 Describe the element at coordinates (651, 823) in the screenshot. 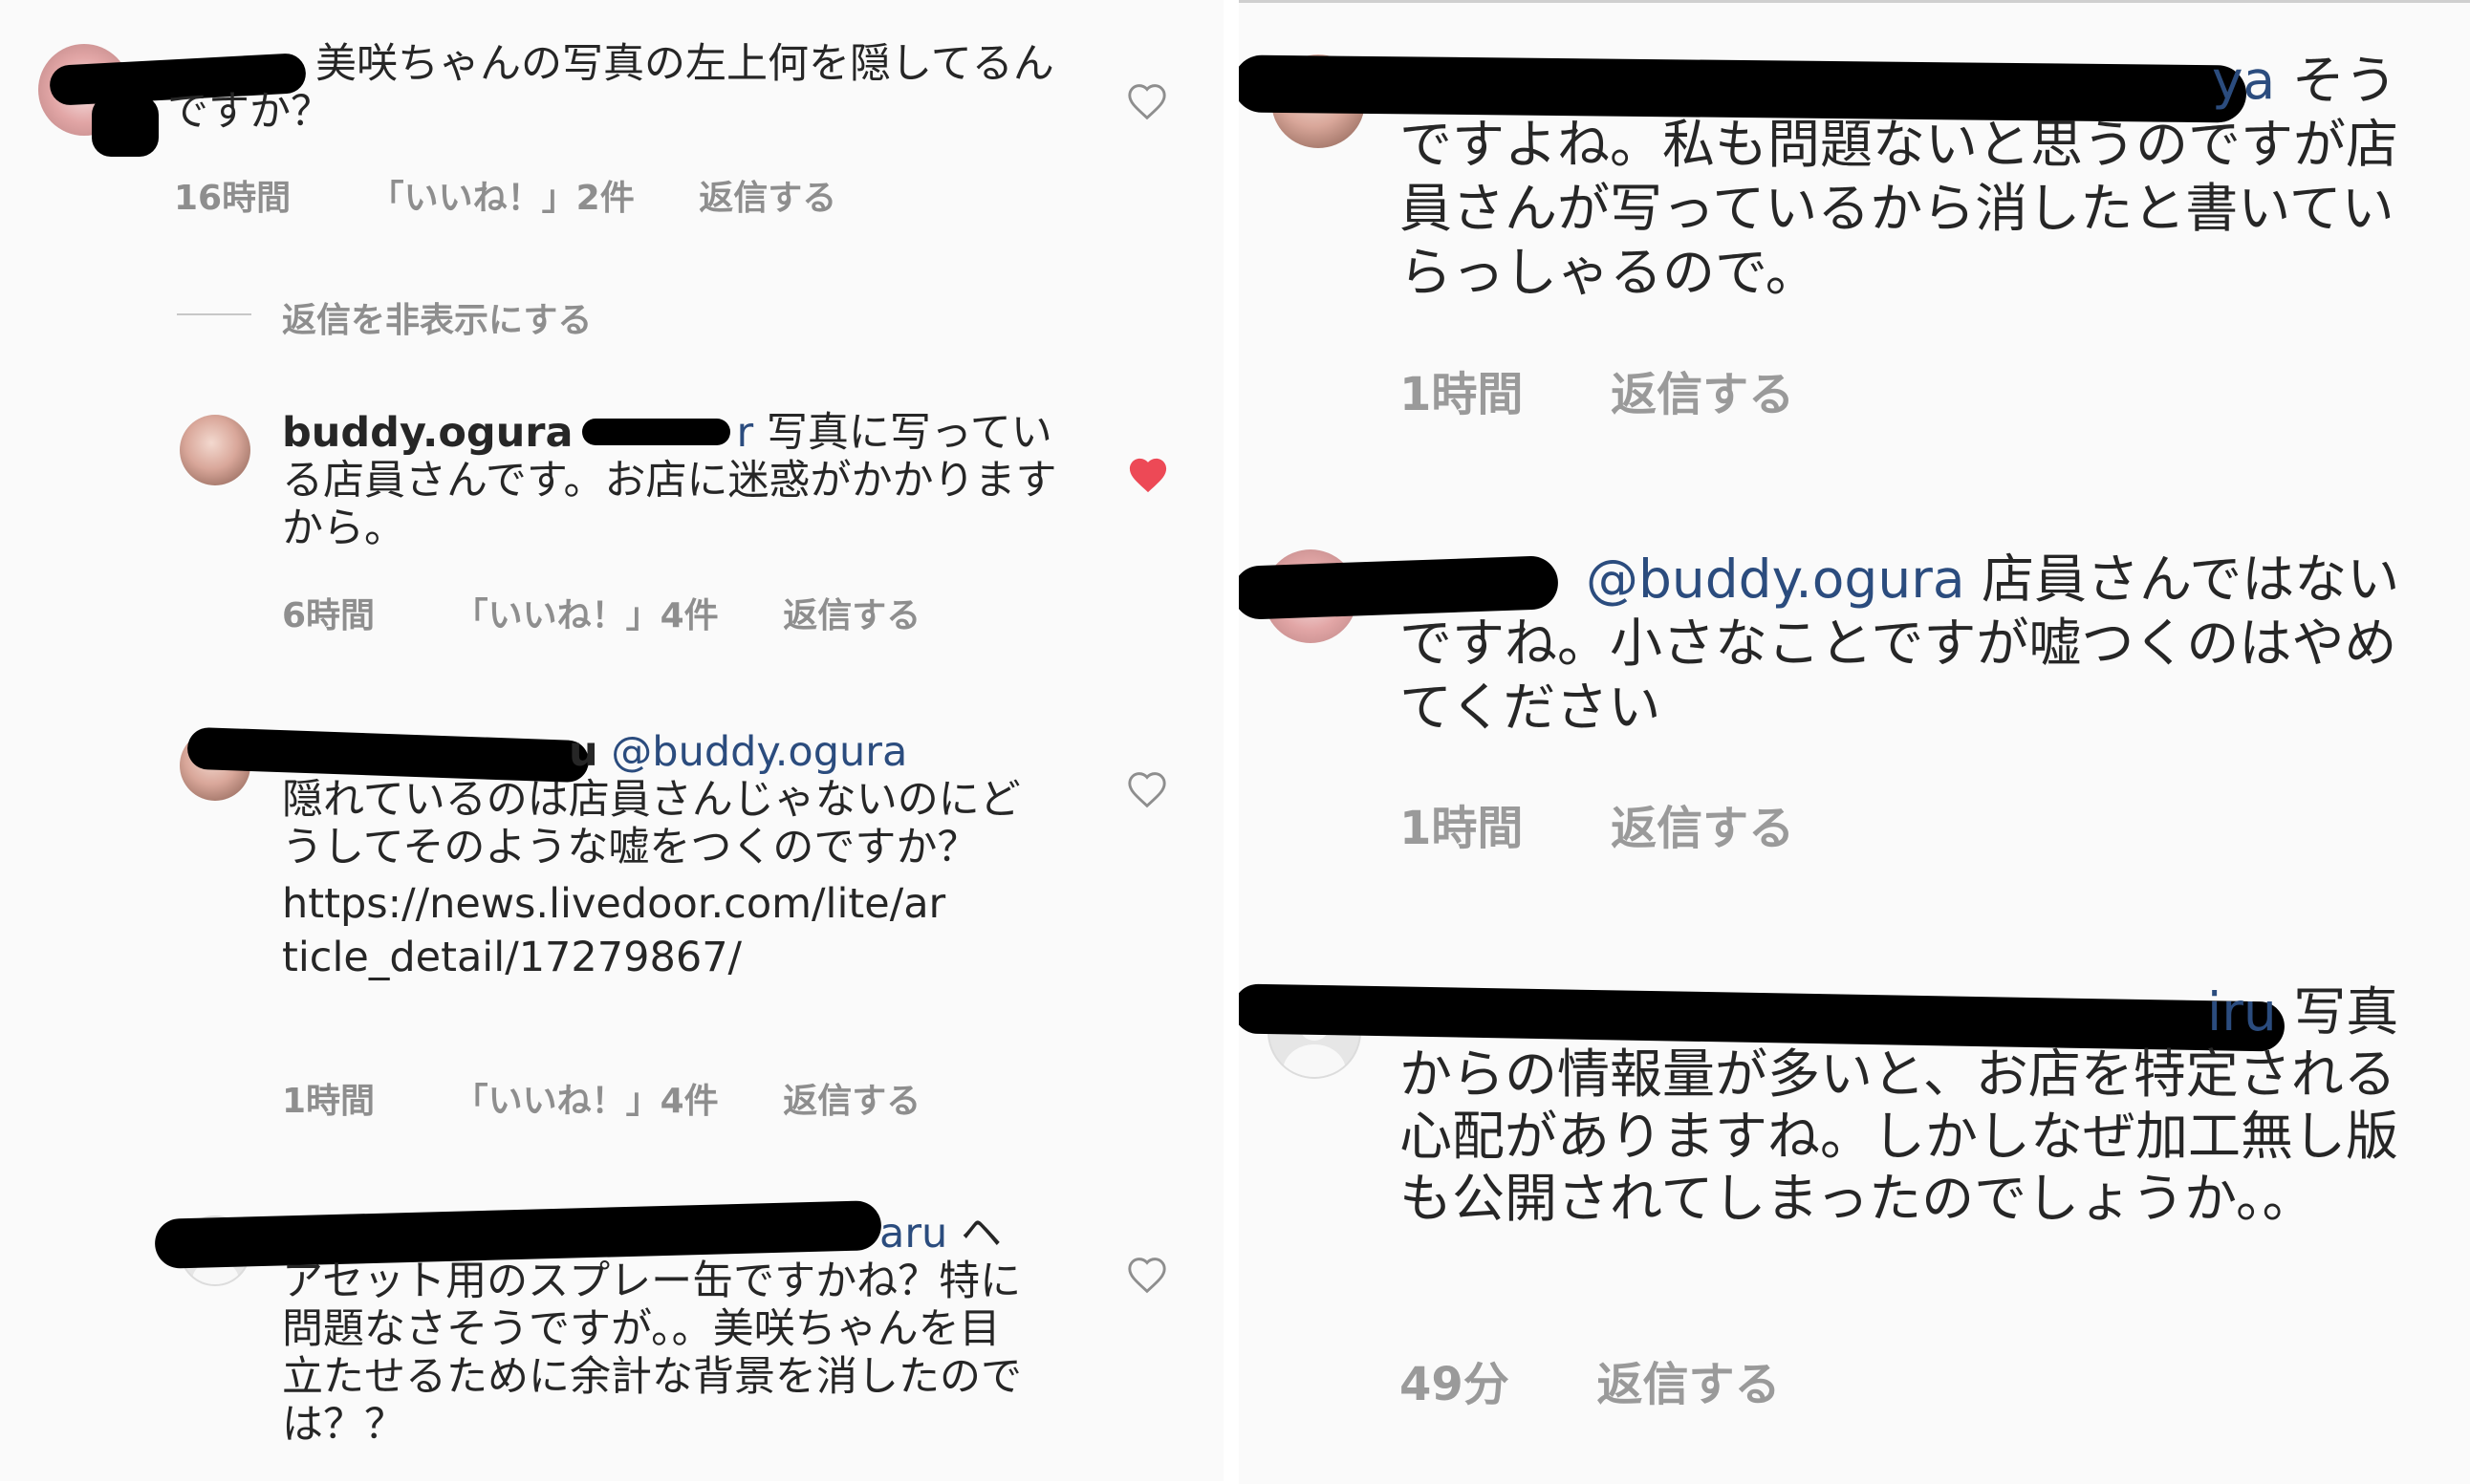

I see `comment-text: 隠れているのは店員さんじゃないのにどうしてそのような嘘をつくのですか？` at that location.